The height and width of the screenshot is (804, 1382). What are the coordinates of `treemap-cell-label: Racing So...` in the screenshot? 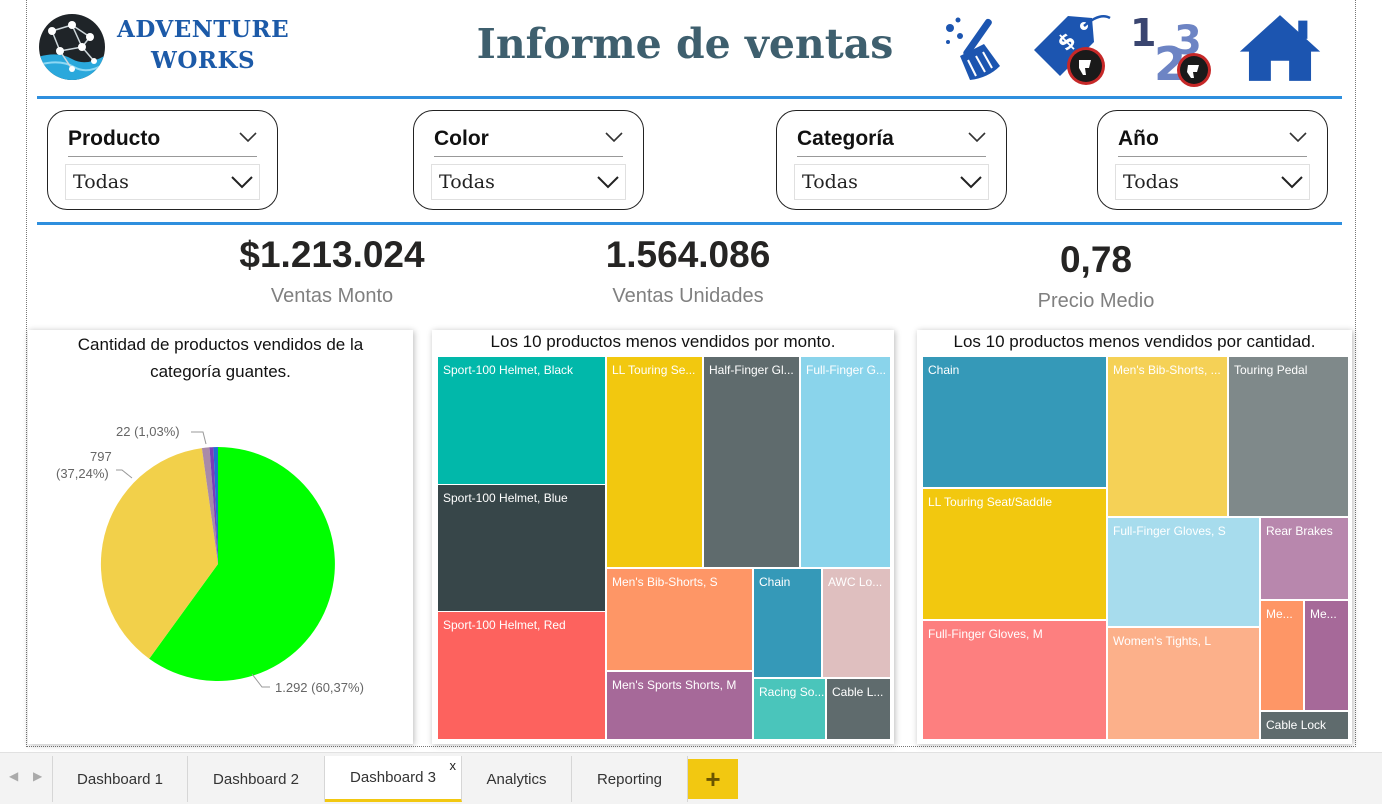 It's located at (792, 692).